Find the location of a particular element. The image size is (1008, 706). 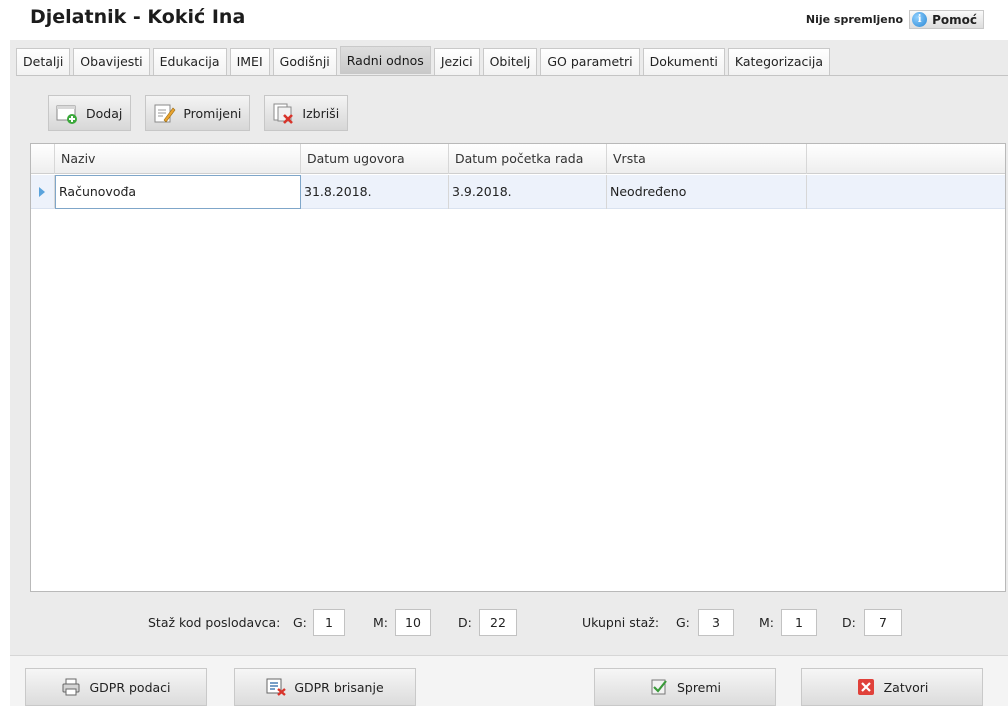

cell-naziv: Računovođa is located at coordinates (178, 192).